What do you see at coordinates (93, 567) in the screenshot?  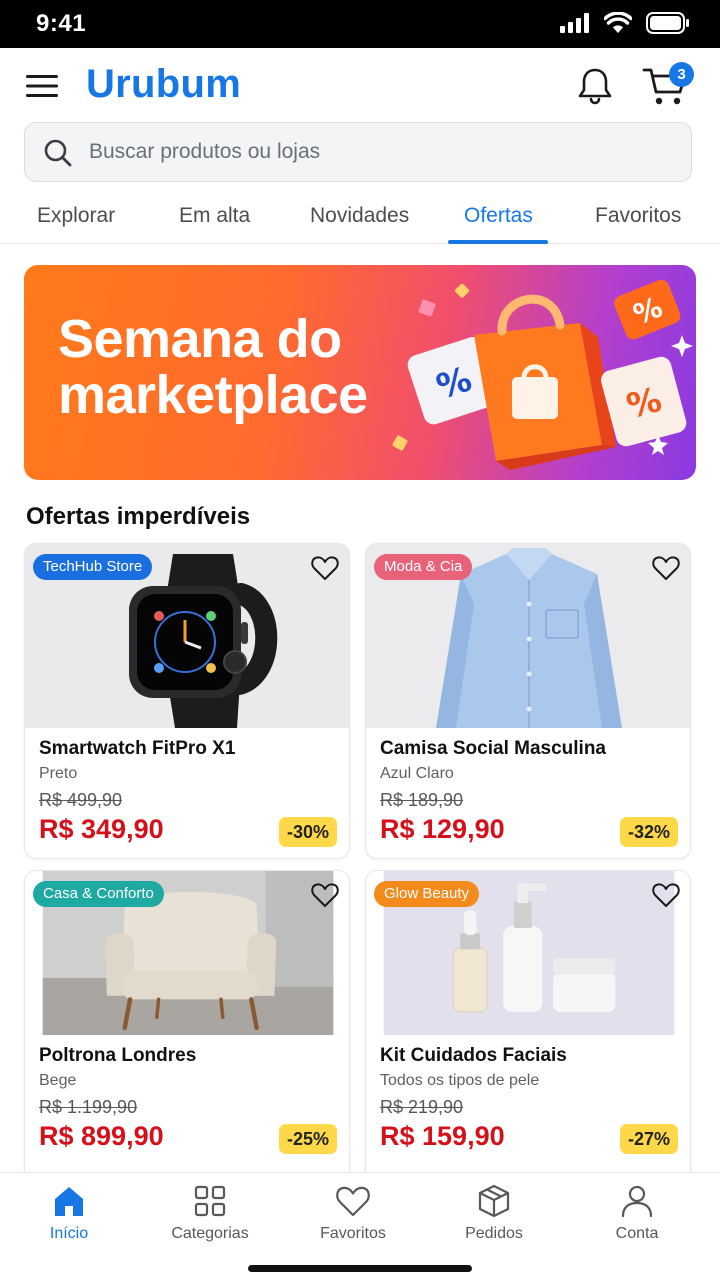 I see `store-badge: TechHub Store` at bounding box center [93, 567].